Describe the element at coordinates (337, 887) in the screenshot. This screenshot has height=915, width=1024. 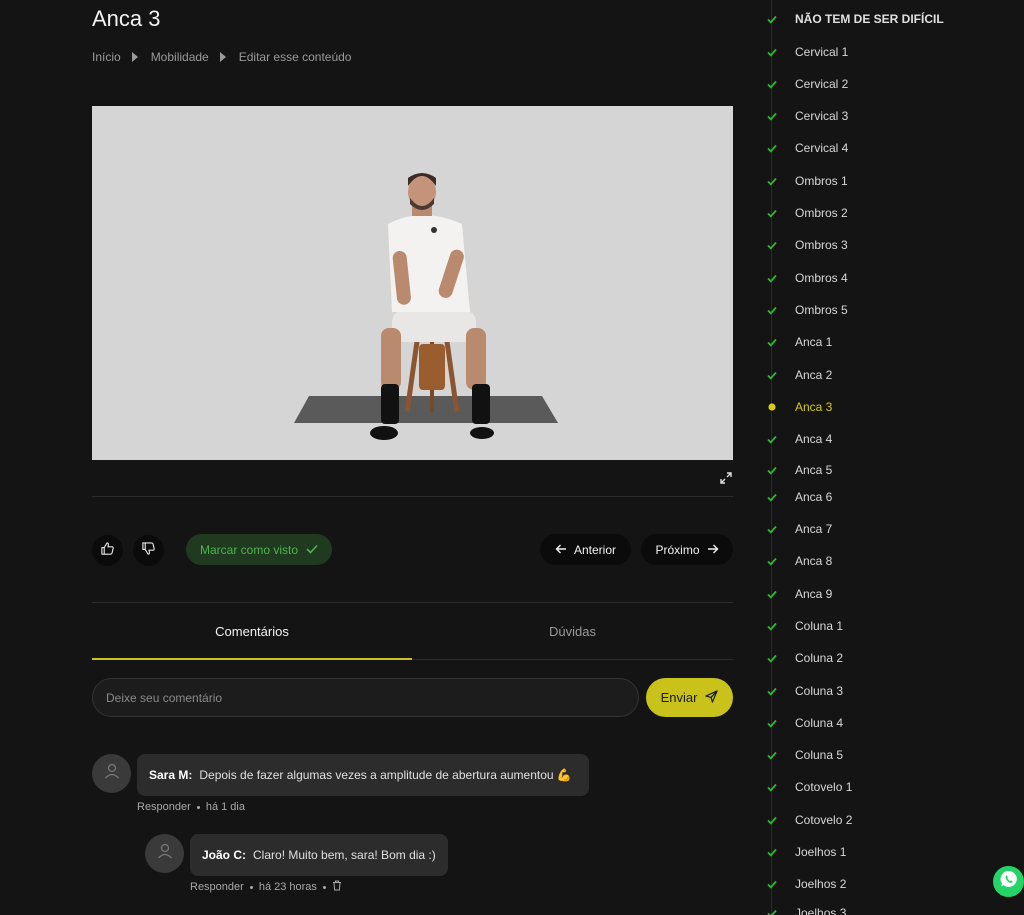
I see `trash-icon` at that location.